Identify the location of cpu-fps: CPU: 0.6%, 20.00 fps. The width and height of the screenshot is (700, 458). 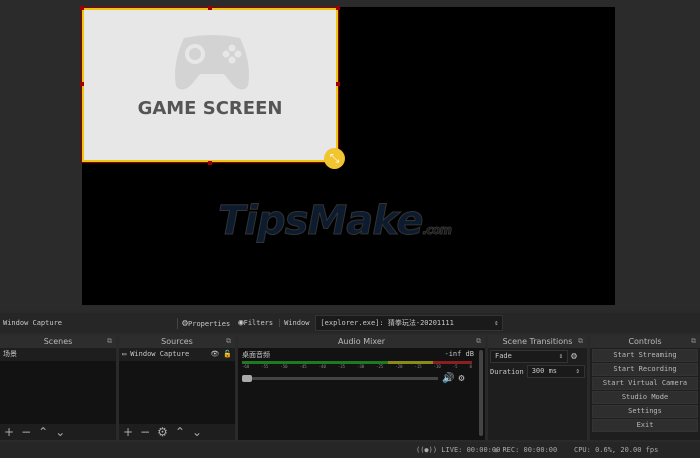
(616, 450).